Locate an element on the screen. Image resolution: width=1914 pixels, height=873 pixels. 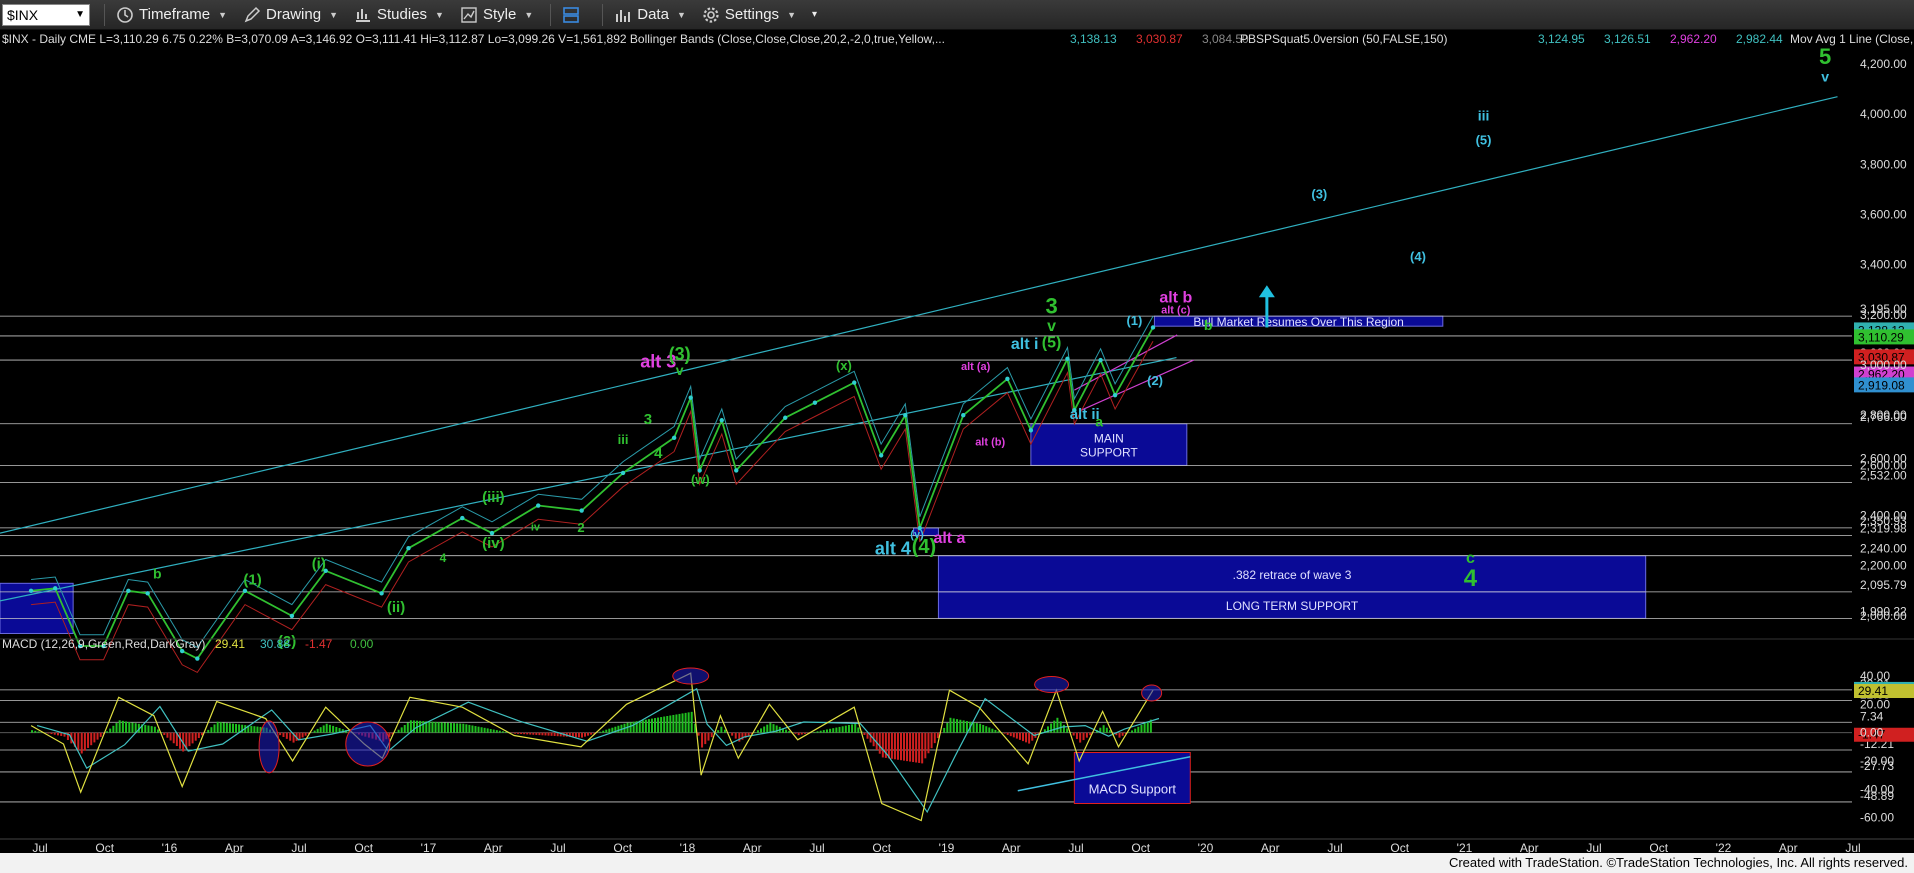
zone-label: MAIN is located at coordinates (1109, 439).